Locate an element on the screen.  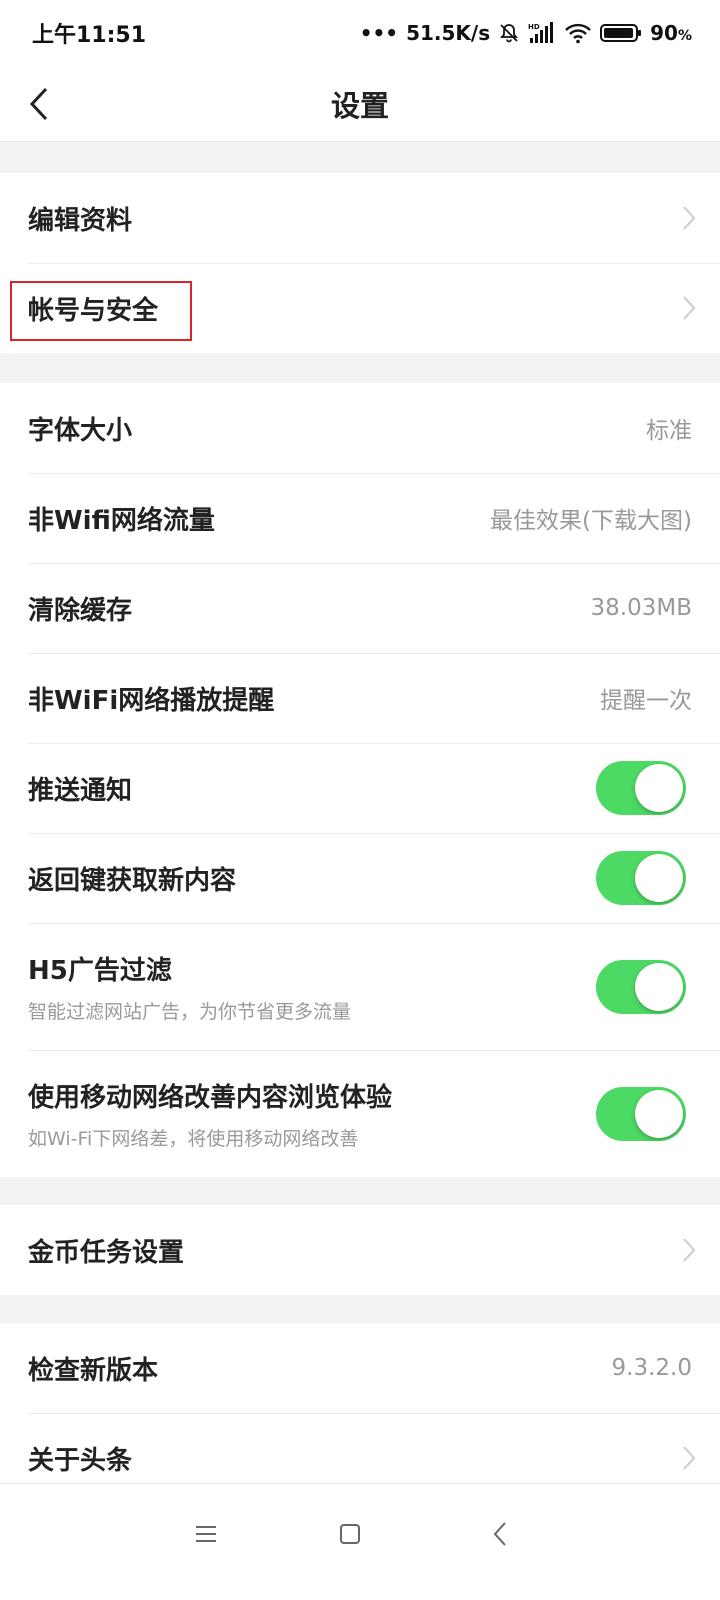
settings-item-edit-profile: 编辑资料 is located at coordinates (360, 218).